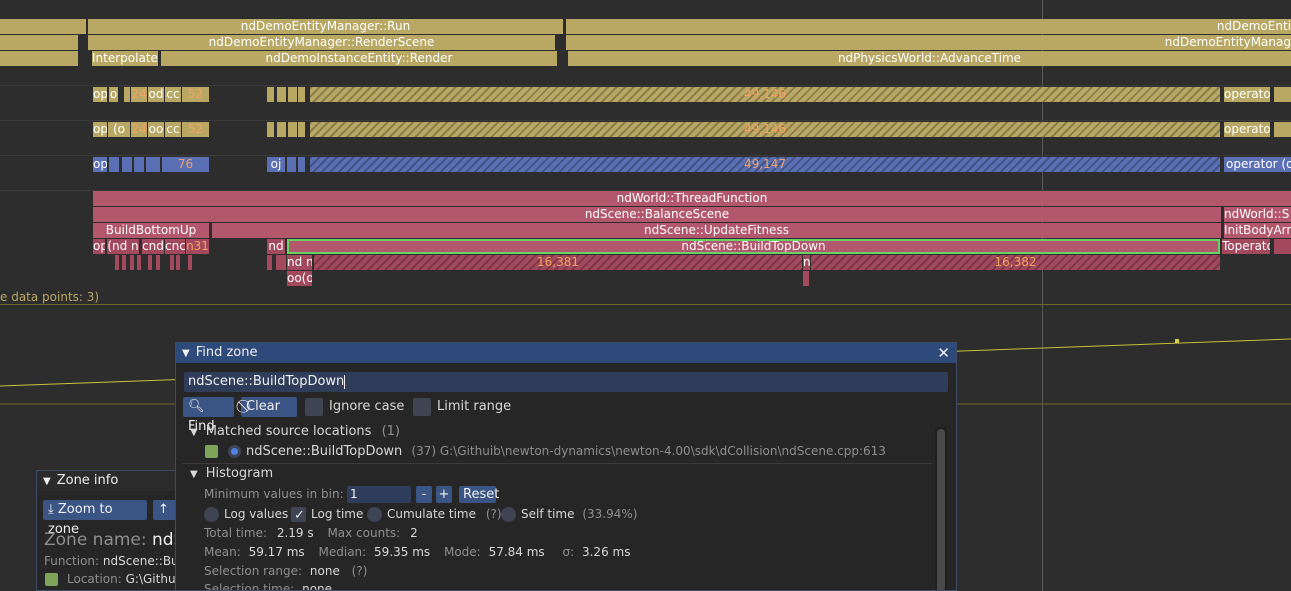 The width and height of the screenshot is (1291, 591). What do you see at coordinates (692, 198) in the screenshot?
I see `zone-thread-function: ndWorld::ThreadFunction` at bounding box center [692, 198].